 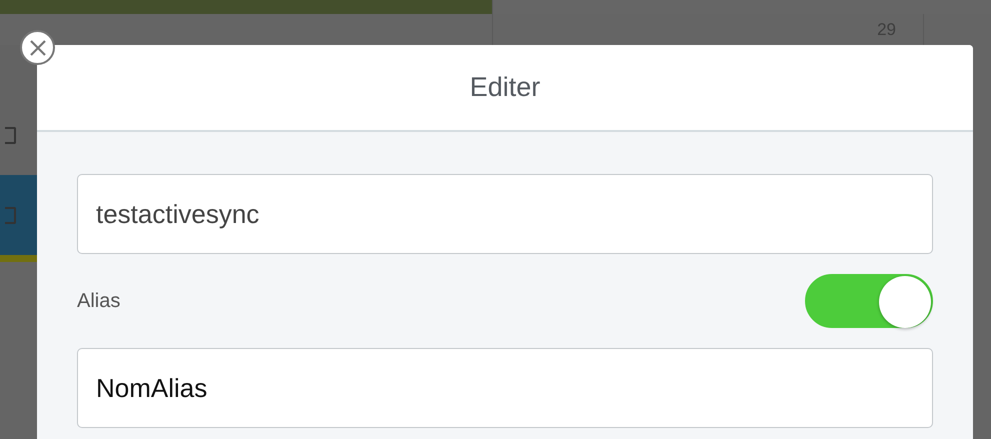 I want to click on alias-toggle, so click(x=869, y=301).